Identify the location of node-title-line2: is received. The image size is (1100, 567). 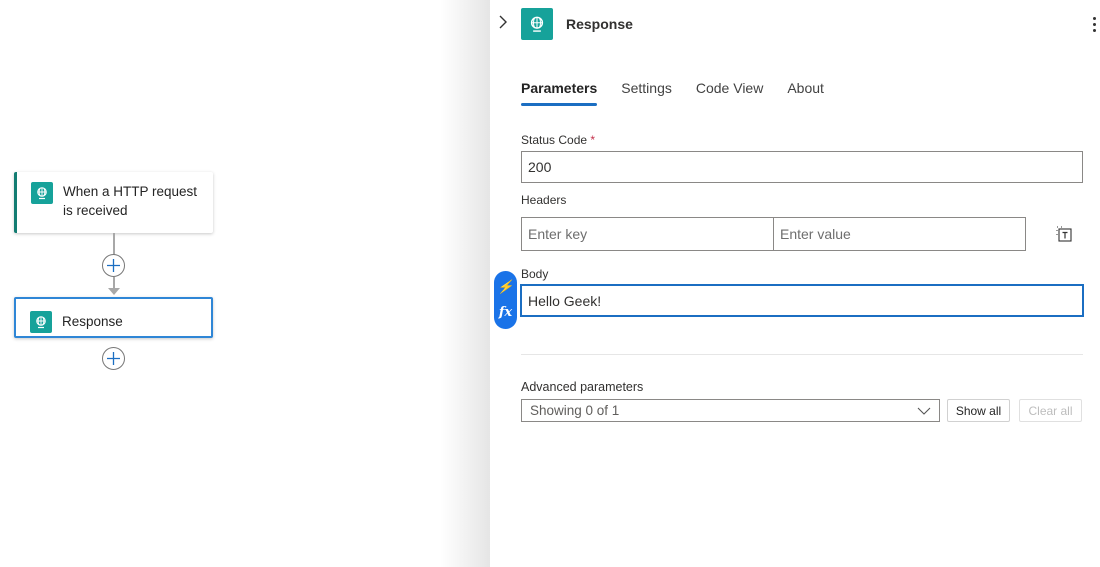
(95, 210).